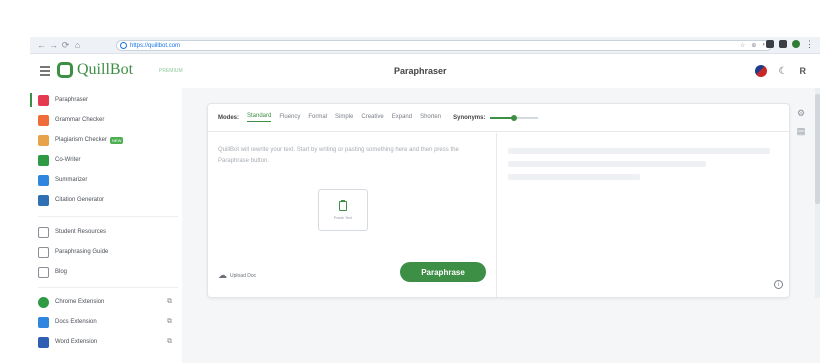 The image size is (832, 363). I want to click on synonyms-slider, so click(514, 117).